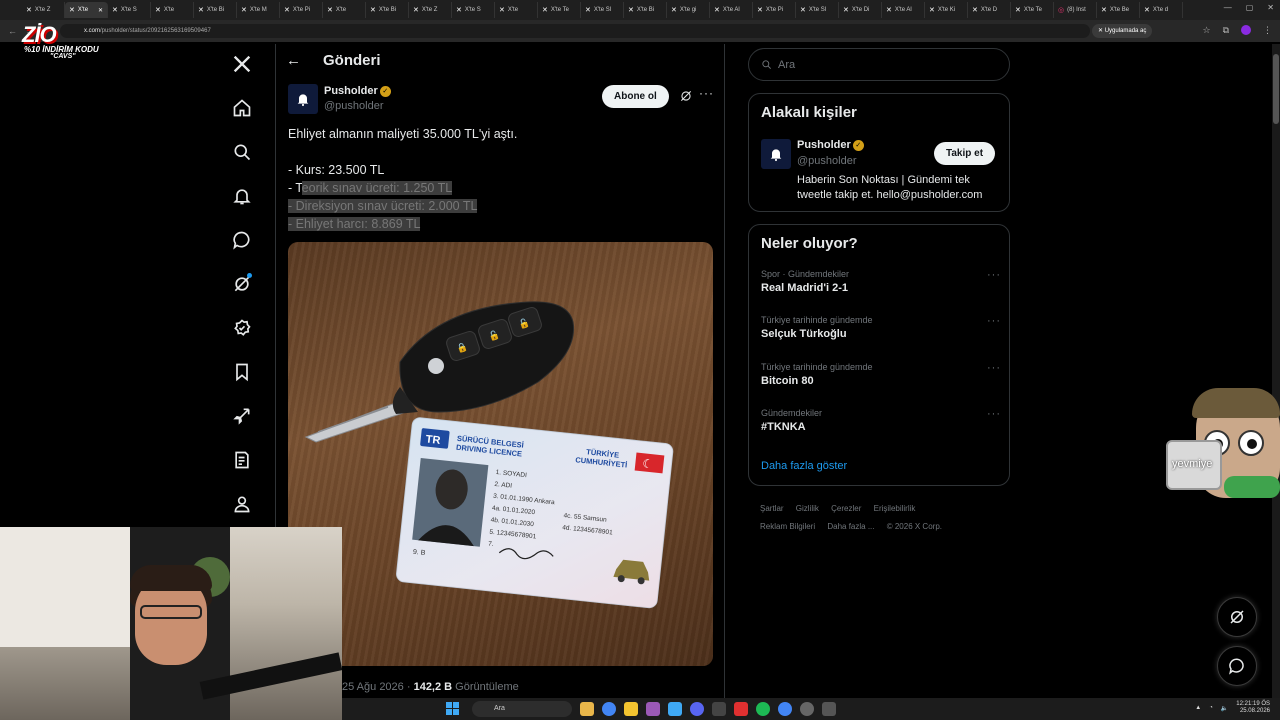 The image size is (1280, 720). I want to click on volume-icon: 🔈, so click(1224, 708).